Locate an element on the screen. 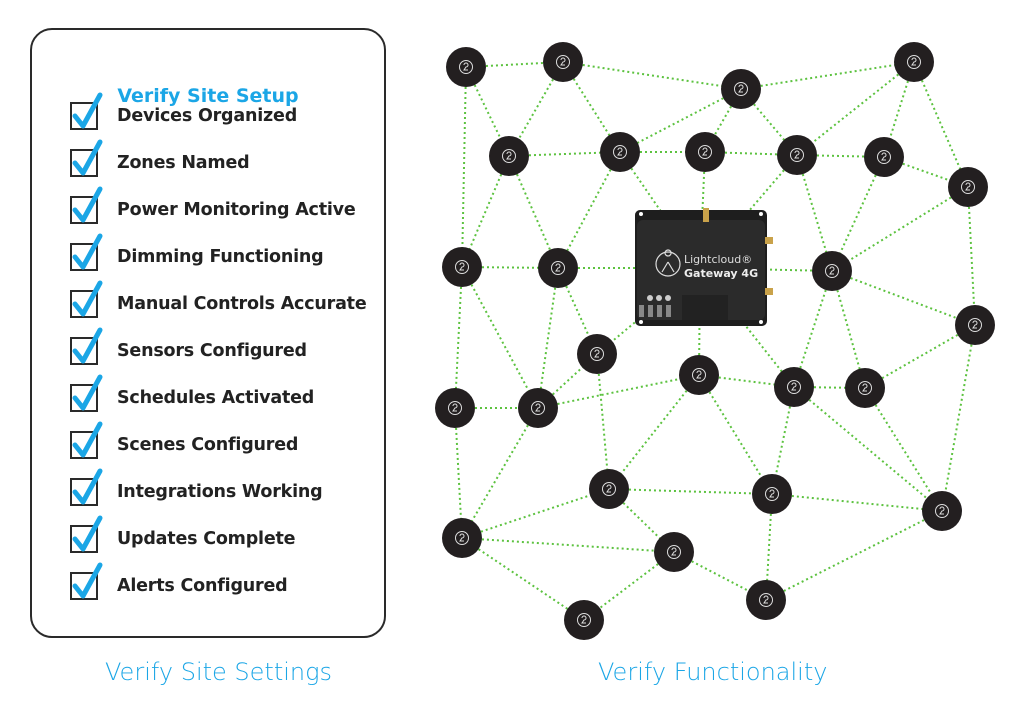  gateway-model: Gateway 4G is located at coordinates (721, 273).